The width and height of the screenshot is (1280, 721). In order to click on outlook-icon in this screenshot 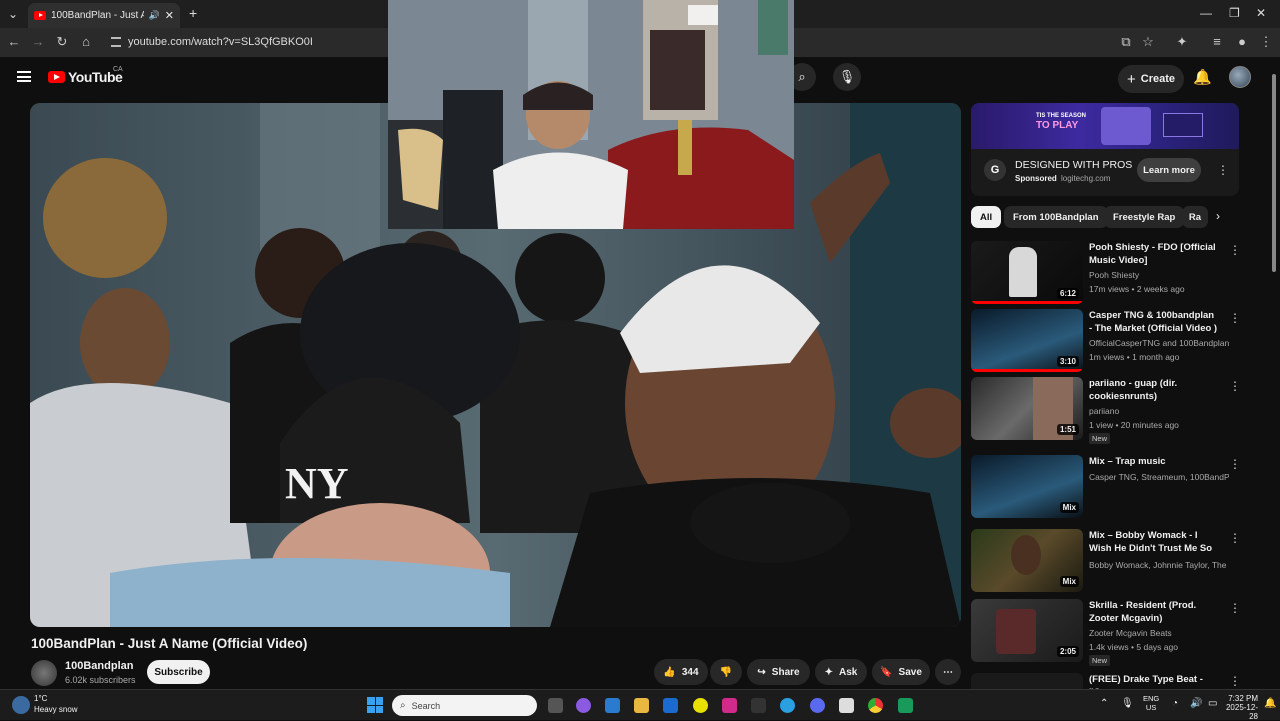, I will do `click(670, 705)`.